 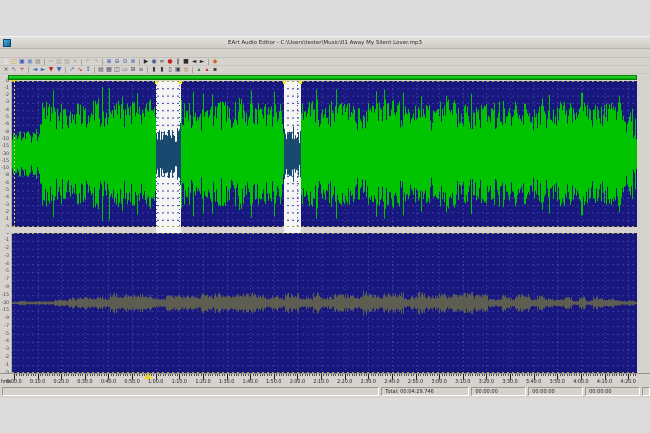 I want to click on undo-button: ↶, so click(x=88, y=61).